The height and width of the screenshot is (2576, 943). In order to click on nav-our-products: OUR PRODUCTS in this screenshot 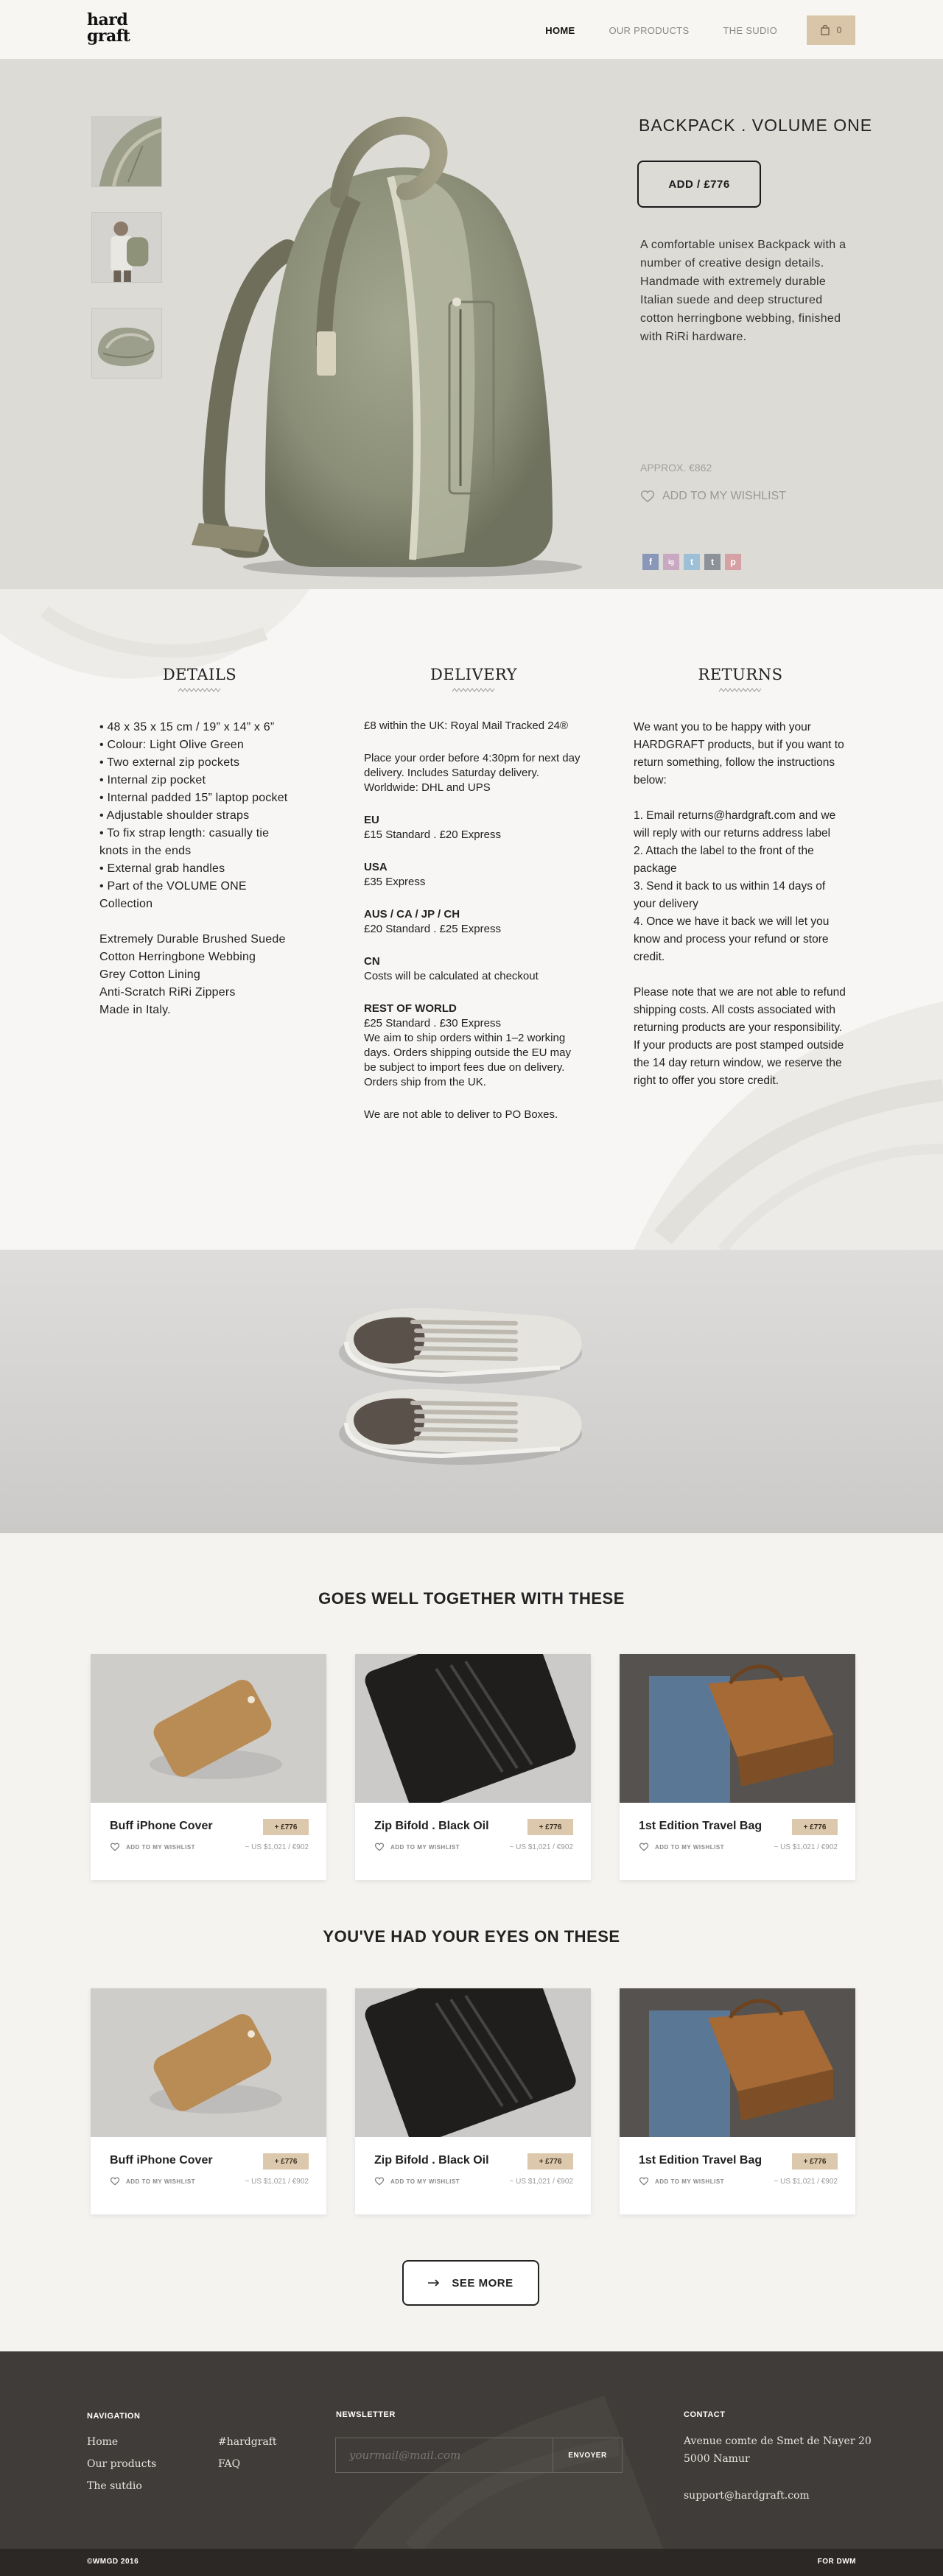, I will do `click(649, 30)`.